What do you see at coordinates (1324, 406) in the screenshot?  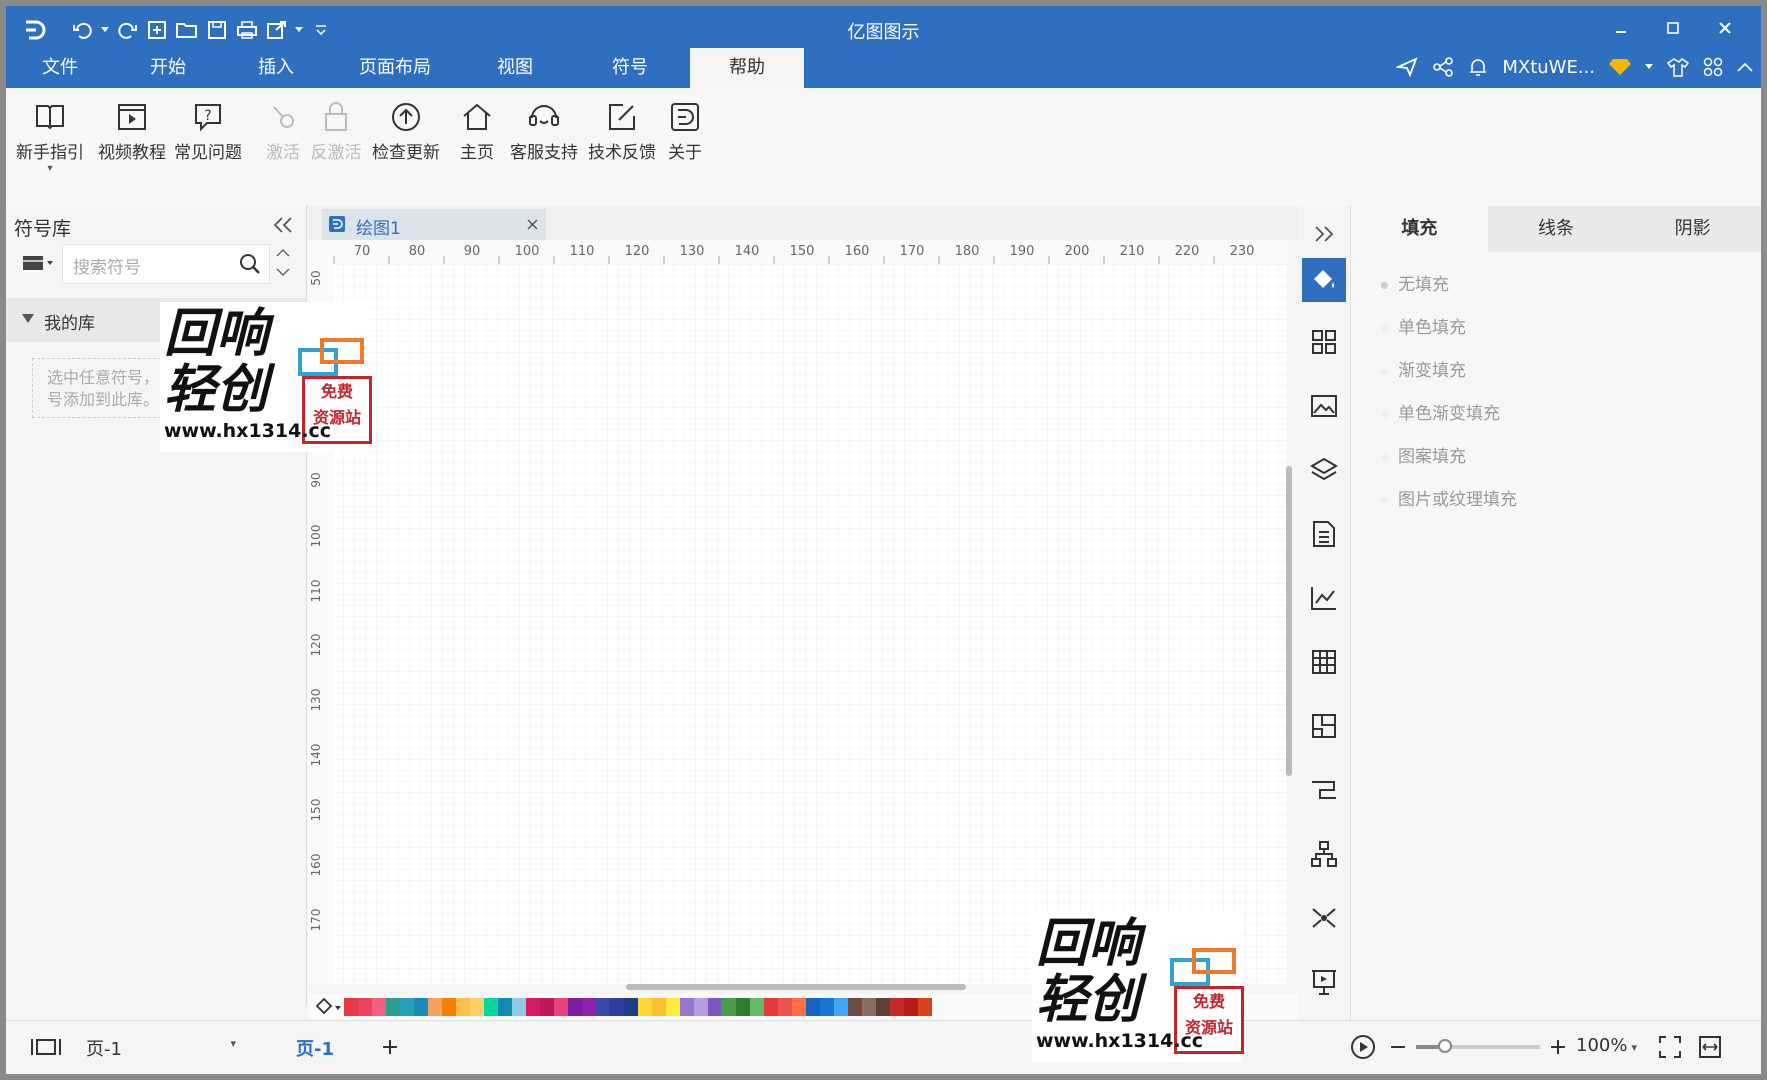 I see `image-icon` at bounding box center [1324, 406].